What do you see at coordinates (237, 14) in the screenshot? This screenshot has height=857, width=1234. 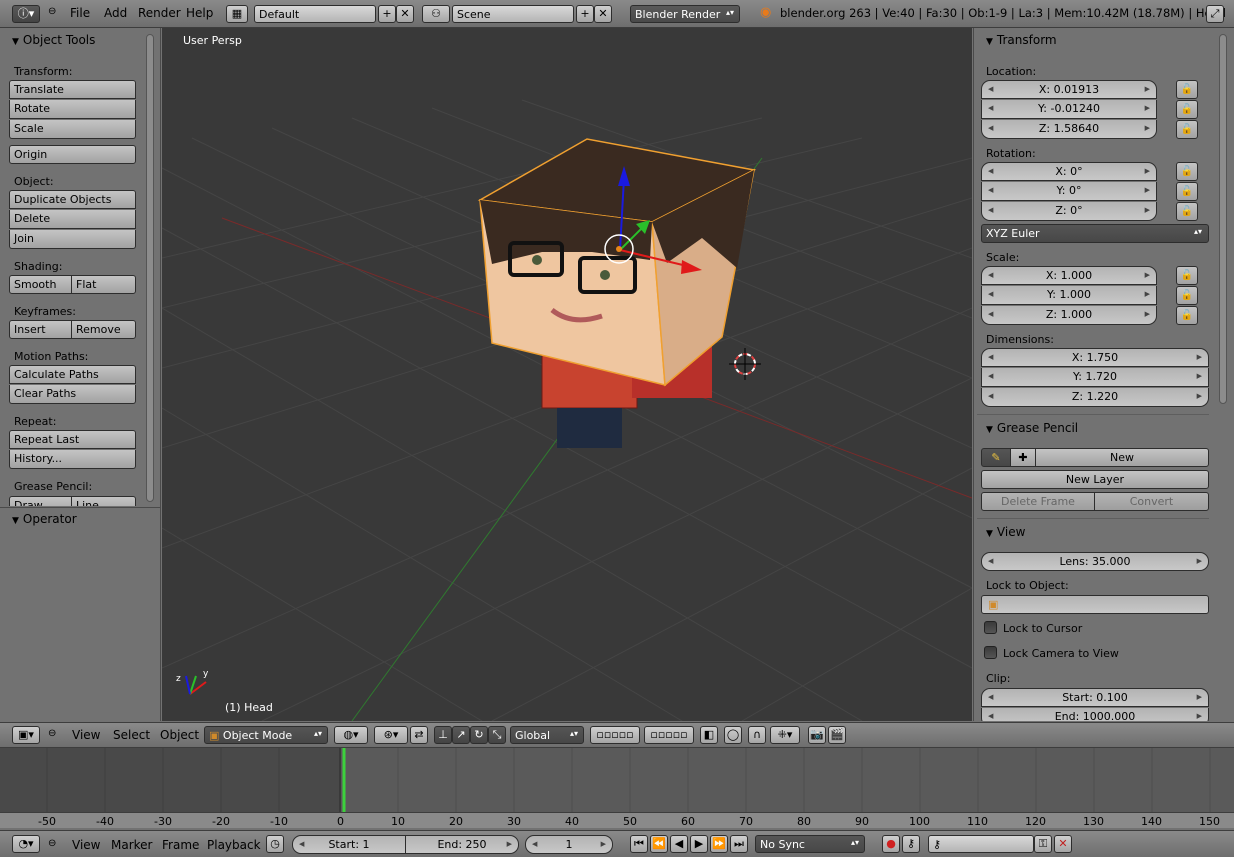 I see `screen-layout-icon: ▦` at bounding box center [237, 14].